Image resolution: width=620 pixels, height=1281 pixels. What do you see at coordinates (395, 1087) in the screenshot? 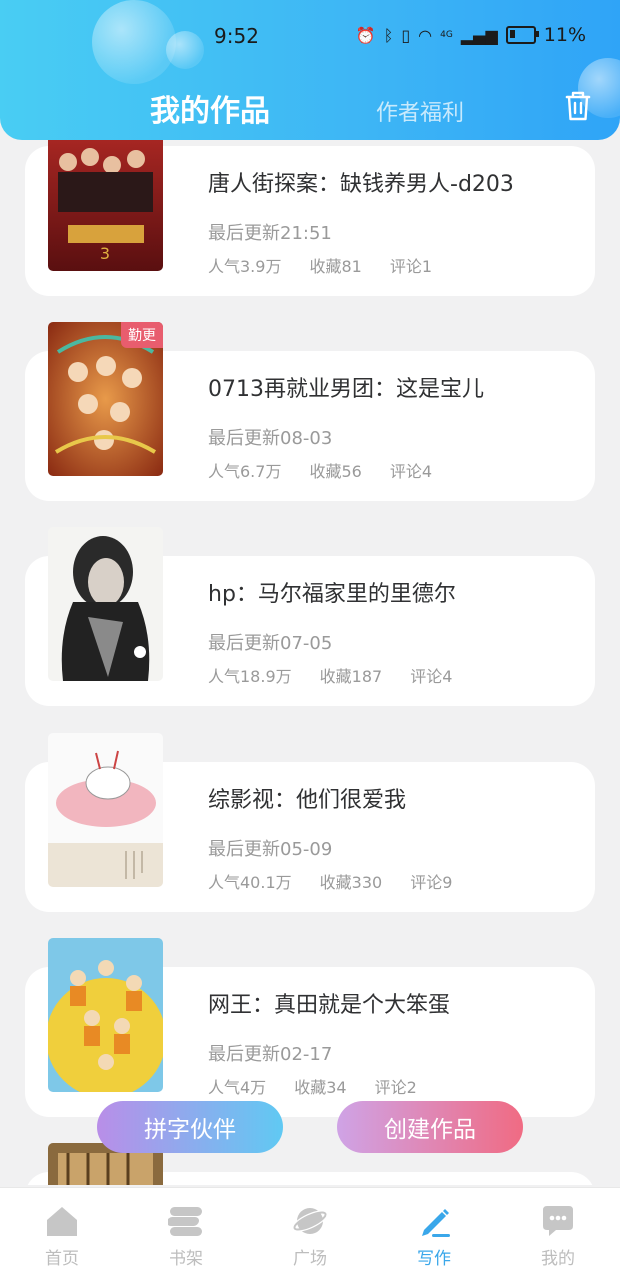
I see `comments: 评论2` at bounding box center [395, 1087].